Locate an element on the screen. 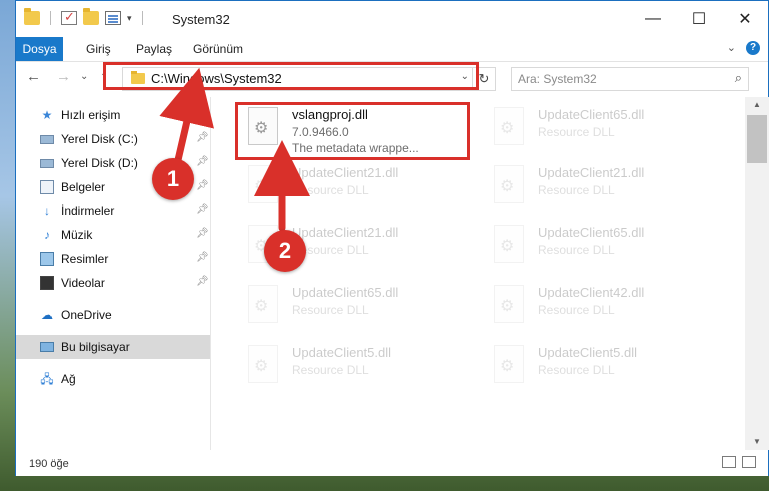  annotation-arrows is located at coordinates (234, 149).